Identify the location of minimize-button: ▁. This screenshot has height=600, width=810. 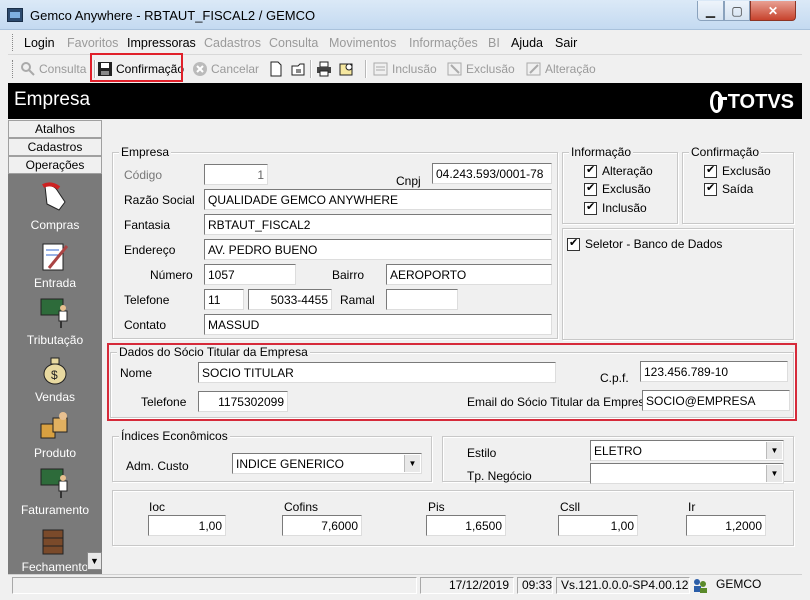
(710, 11).